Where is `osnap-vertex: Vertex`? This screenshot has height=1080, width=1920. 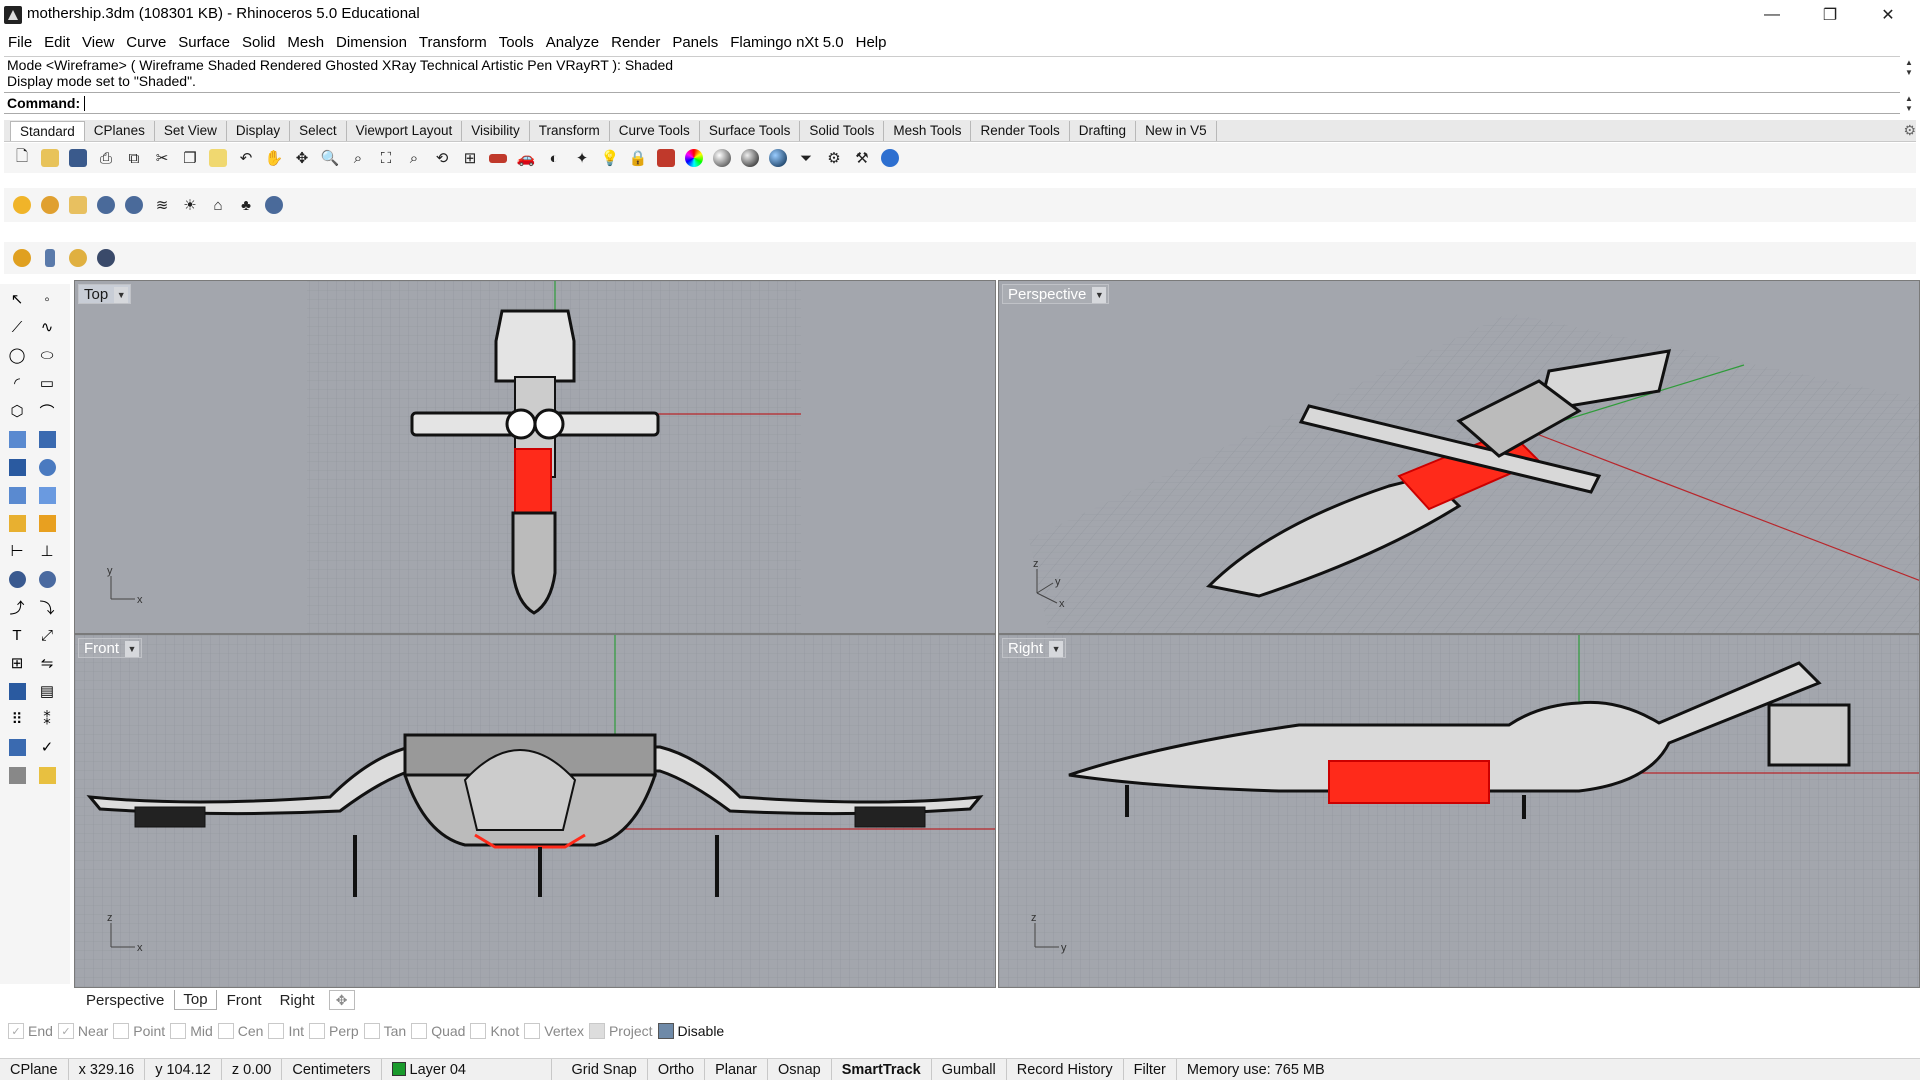 osnap-vertex: Vertex is located at coordinates (554, 1031).